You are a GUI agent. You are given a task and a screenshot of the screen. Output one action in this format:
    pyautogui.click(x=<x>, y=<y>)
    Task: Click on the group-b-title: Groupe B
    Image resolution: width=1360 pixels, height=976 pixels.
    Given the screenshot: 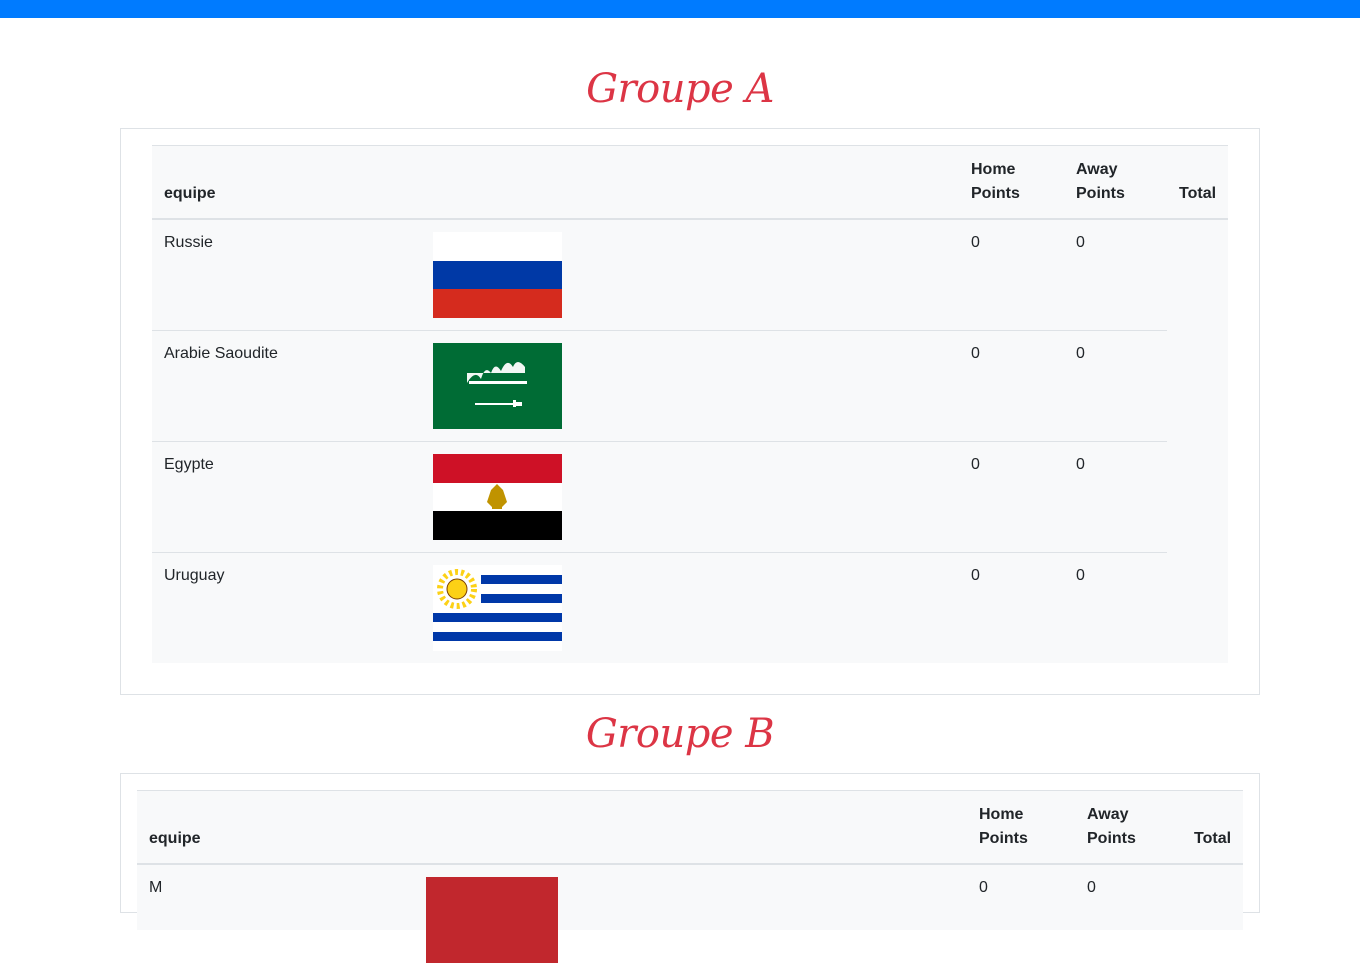 What is the action you would take?
    pyautogui.click(x=680, y=734)
    